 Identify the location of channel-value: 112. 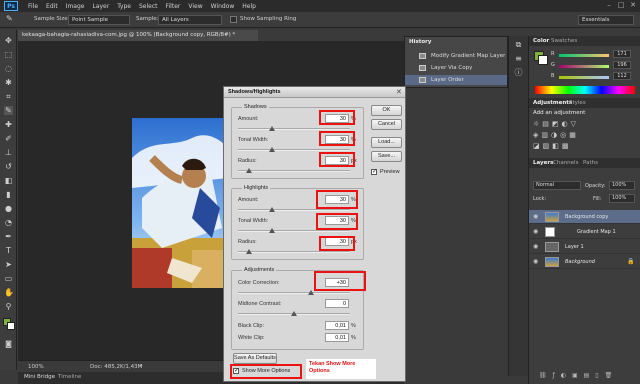
(622, 76).